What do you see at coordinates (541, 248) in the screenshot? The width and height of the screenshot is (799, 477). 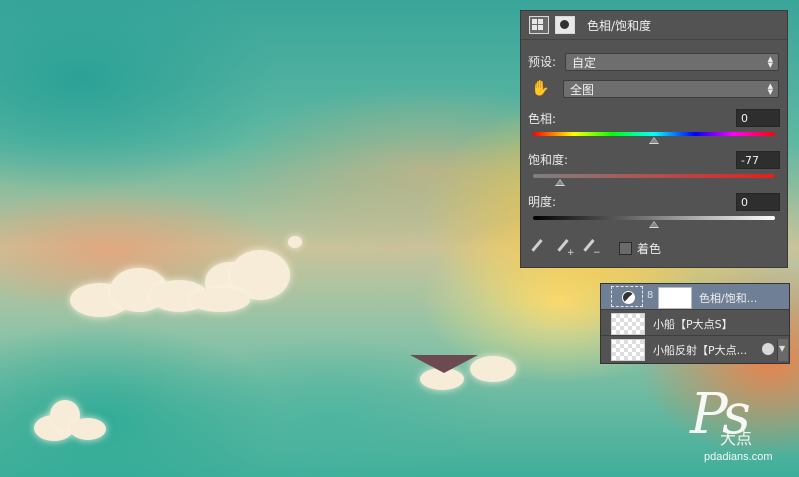 I see `eyedropper-icon` at bounding box center [541, 248].